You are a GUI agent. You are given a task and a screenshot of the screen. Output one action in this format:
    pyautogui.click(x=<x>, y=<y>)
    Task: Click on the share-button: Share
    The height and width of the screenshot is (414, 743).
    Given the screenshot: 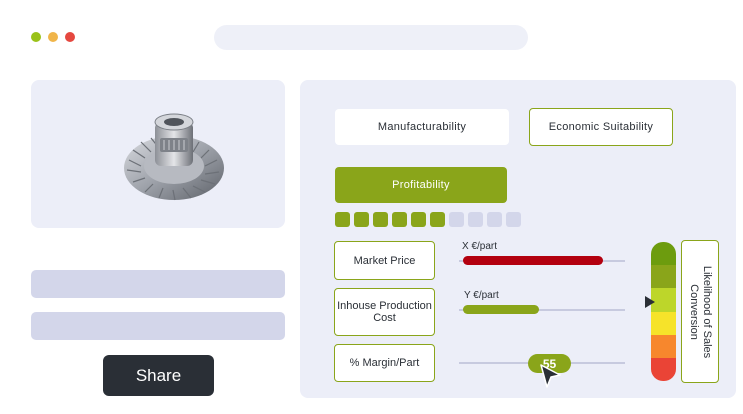 What is the action you would take?
    pyautogui.click(x=158, y=375)
    